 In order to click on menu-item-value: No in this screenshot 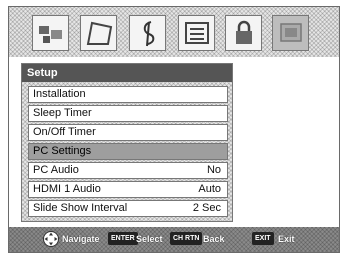, I will do `click(213, 170)`.